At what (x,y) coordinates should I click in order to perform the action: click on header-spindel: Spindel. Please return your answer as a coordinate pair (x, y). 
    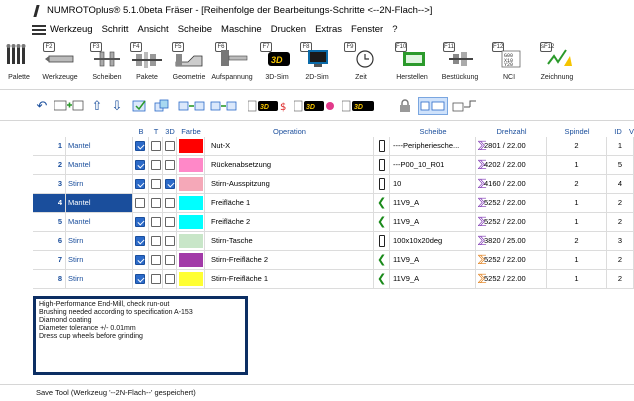
    Looking at the image, I should click on (577, 132).